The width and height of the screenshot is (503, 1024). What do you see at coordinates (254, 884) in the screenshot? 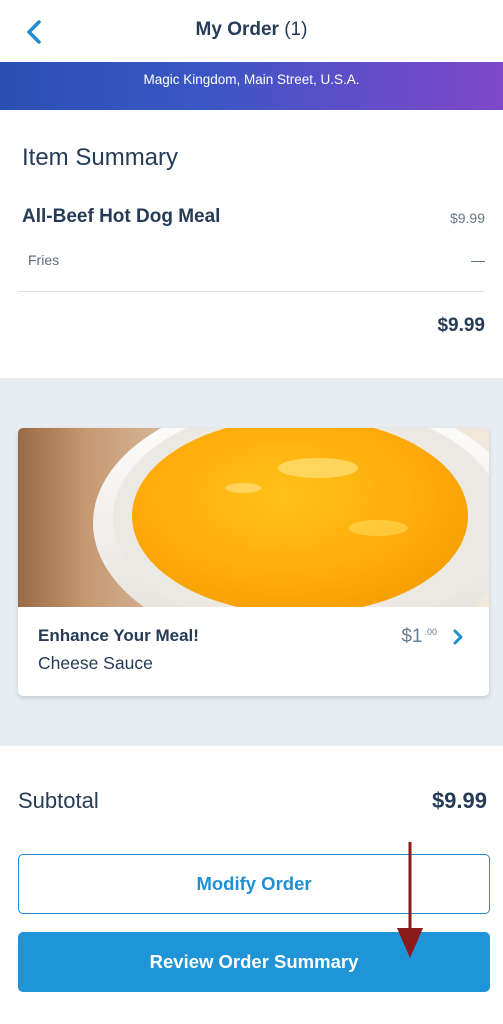
I see `modify-order-button: Modify Order` at bounding box center [254, 884].